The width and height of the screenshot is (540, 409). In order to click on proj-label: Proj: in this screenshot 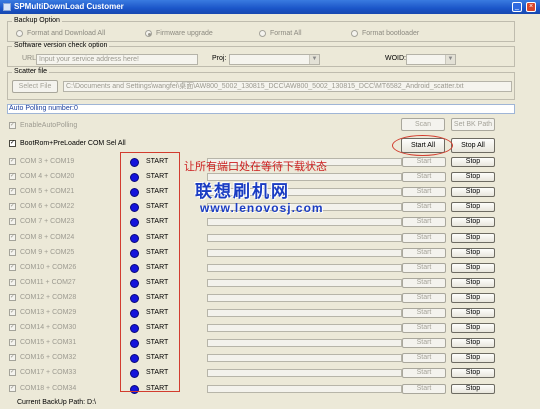, I will do `click(219, 58)`.